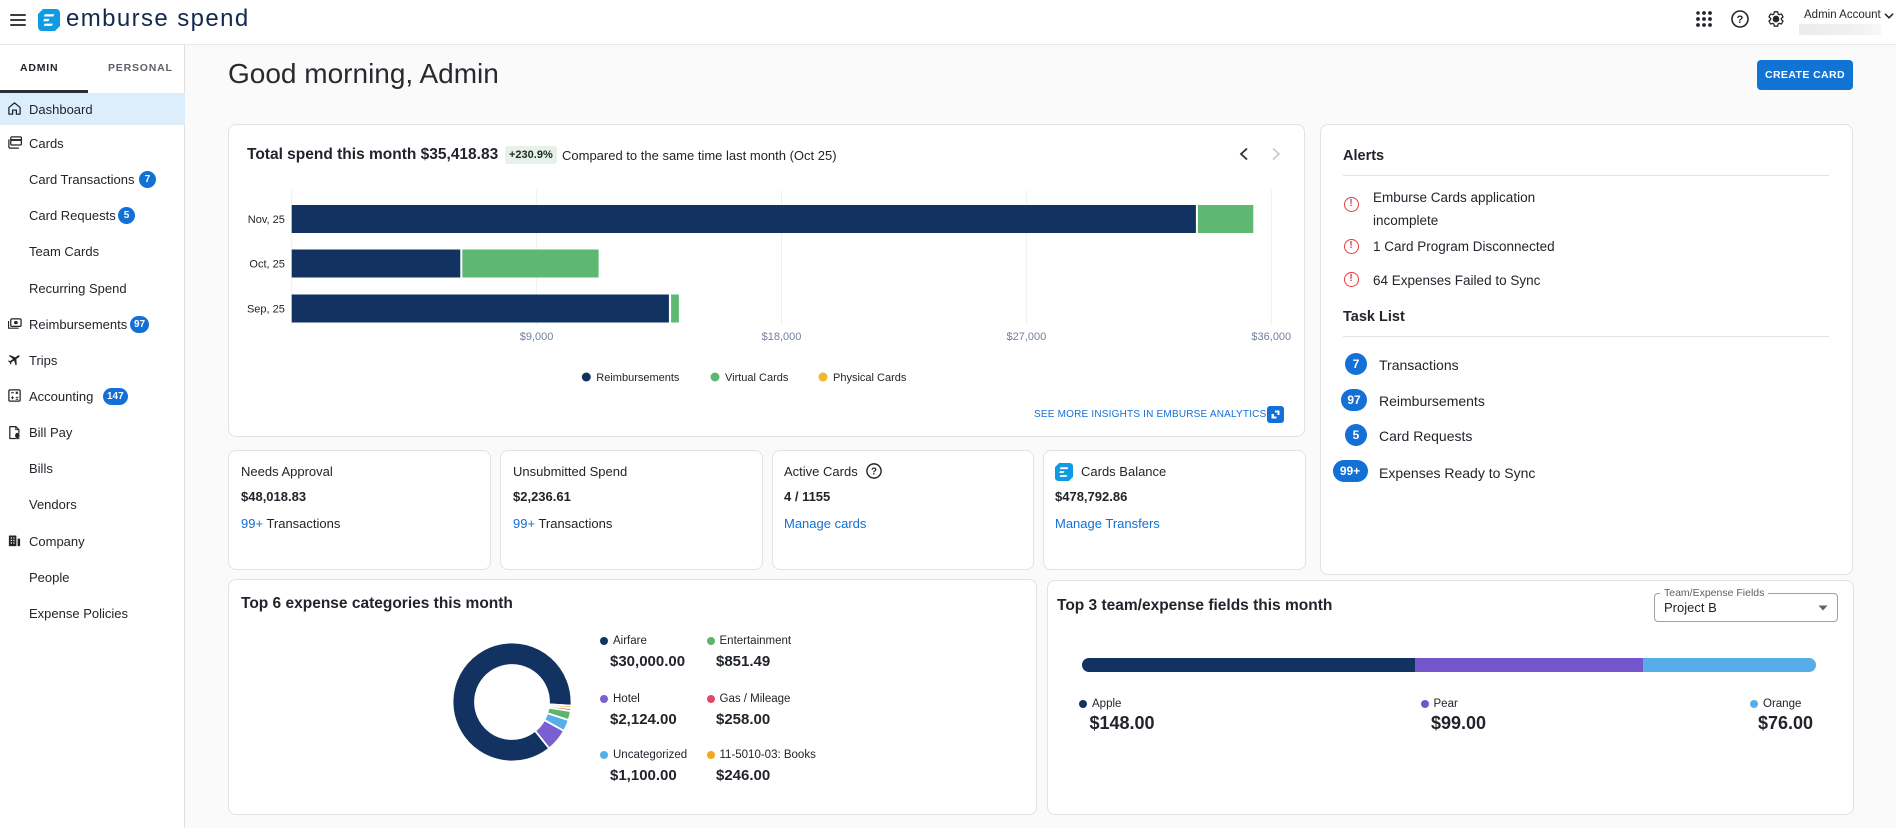 The height and width of the screenshot is (828, 1896). Describe the element at coordinates (1027, 337) in the screenshot. I see `svg-text: $27,000` at that location.